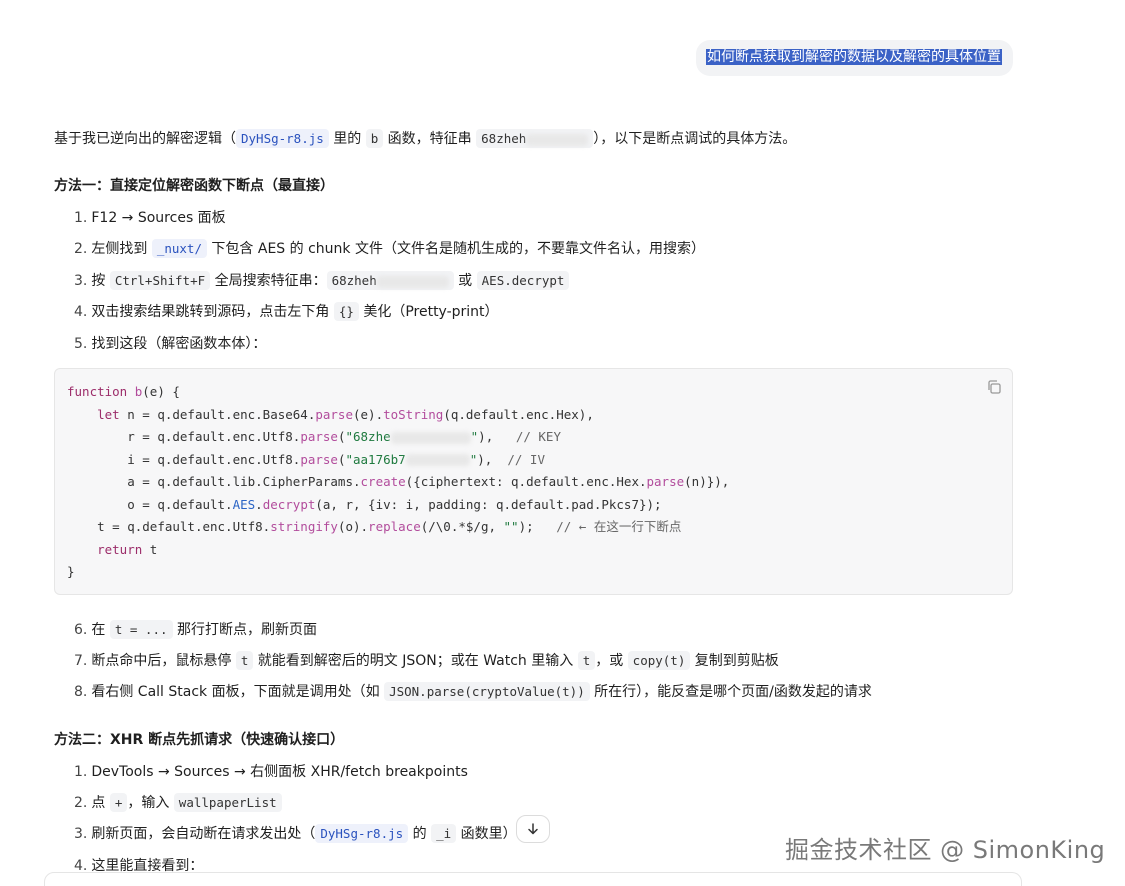  I want to click on scroll-to-bottom-button, so click(533, 829).